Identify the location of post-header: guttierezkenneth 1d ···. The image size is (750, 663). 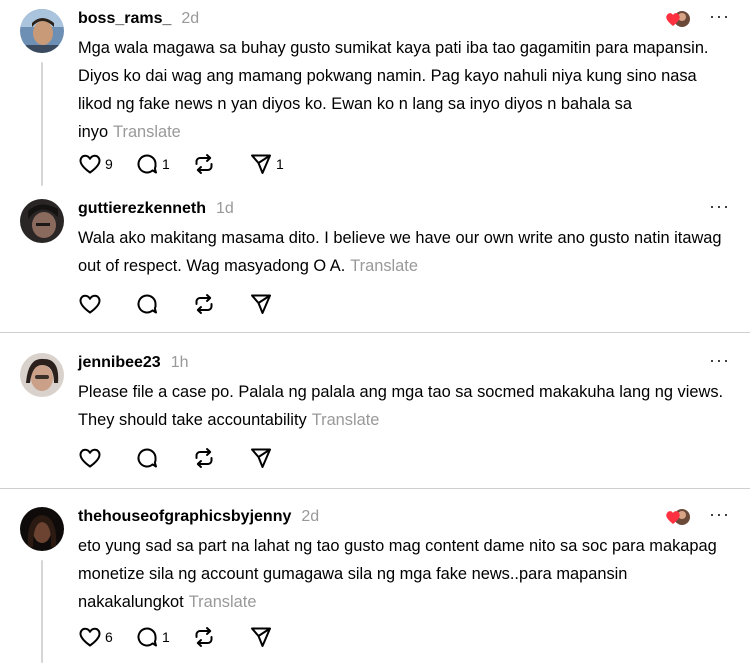
(404, 208).